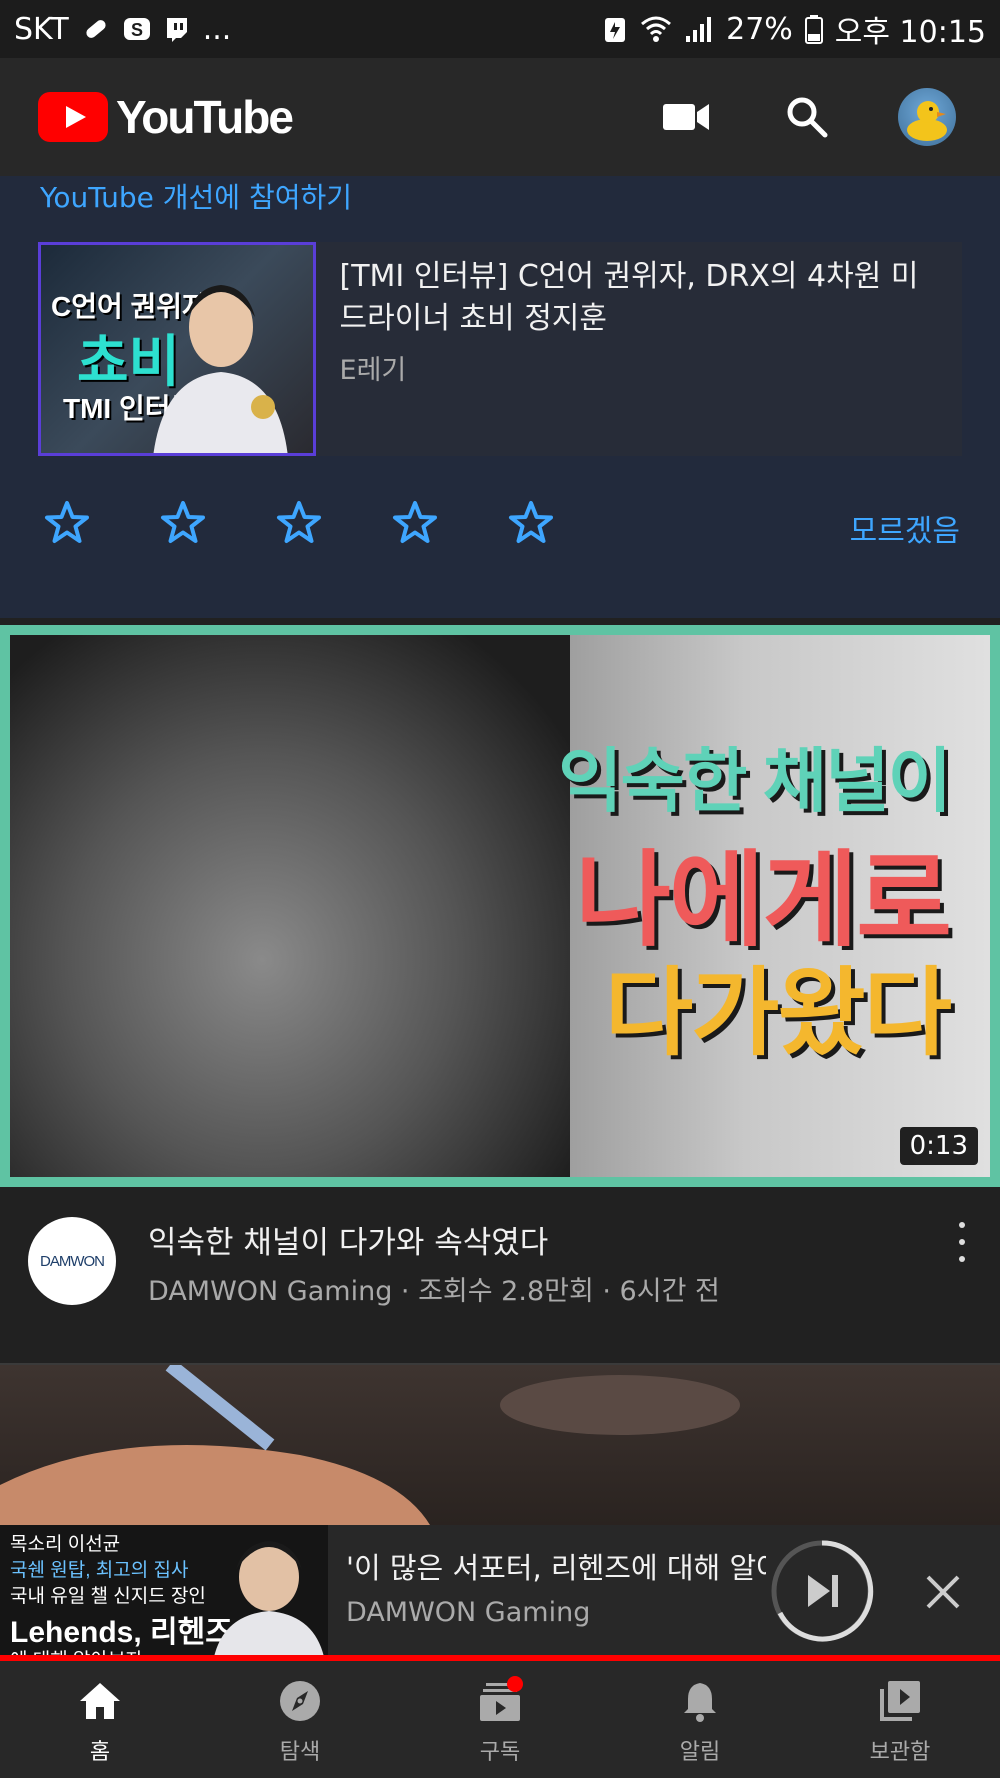  Describe the element at coordinates (943, 1592) in the screenshot. I see `close-icon` at that location.